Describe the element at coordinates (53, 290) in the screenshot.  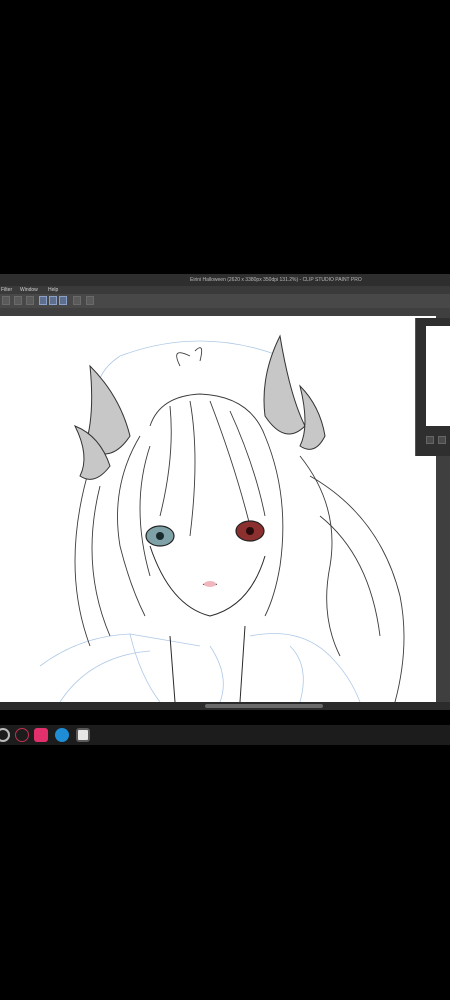
I see `menu-help: Help` at that location.